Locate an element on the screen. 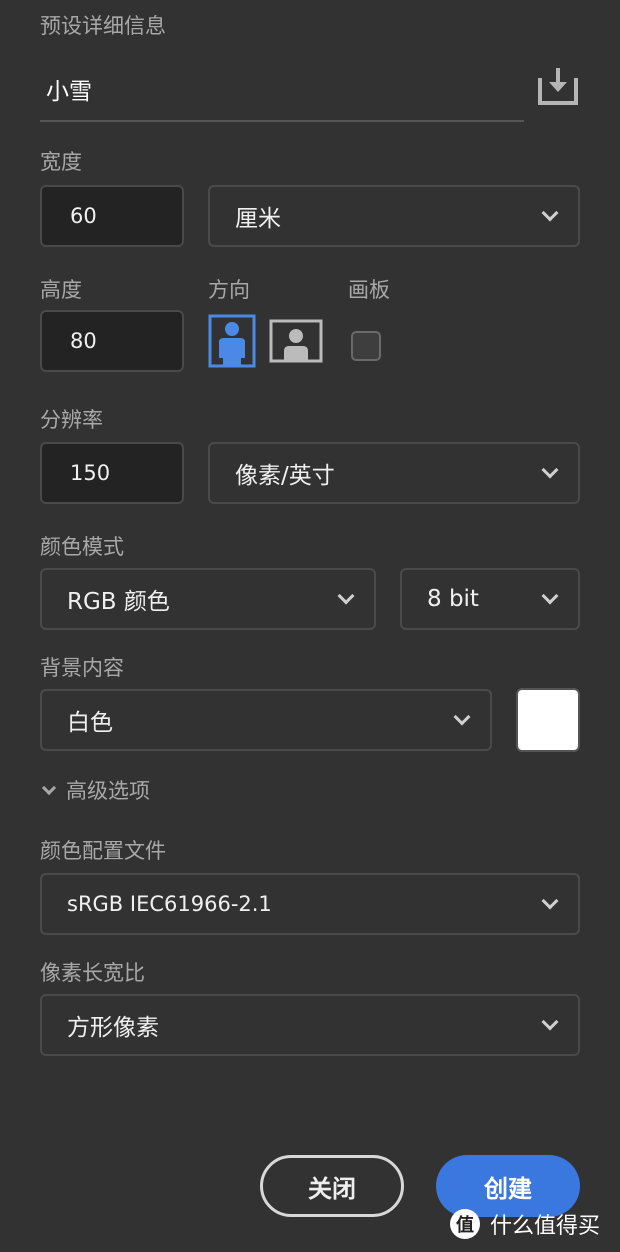  background-select: 白色 is located at coordinates (266, 720).